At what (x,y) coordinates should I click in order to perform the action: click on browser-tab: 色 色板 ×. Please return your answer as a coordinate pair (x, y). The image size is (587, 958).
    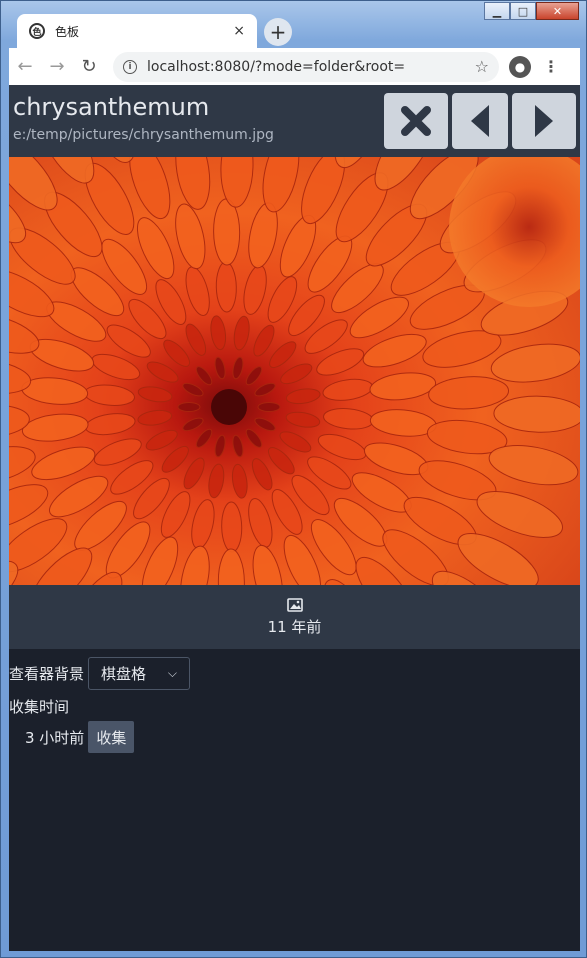
    Looking at the image, I should click on (137, 31).